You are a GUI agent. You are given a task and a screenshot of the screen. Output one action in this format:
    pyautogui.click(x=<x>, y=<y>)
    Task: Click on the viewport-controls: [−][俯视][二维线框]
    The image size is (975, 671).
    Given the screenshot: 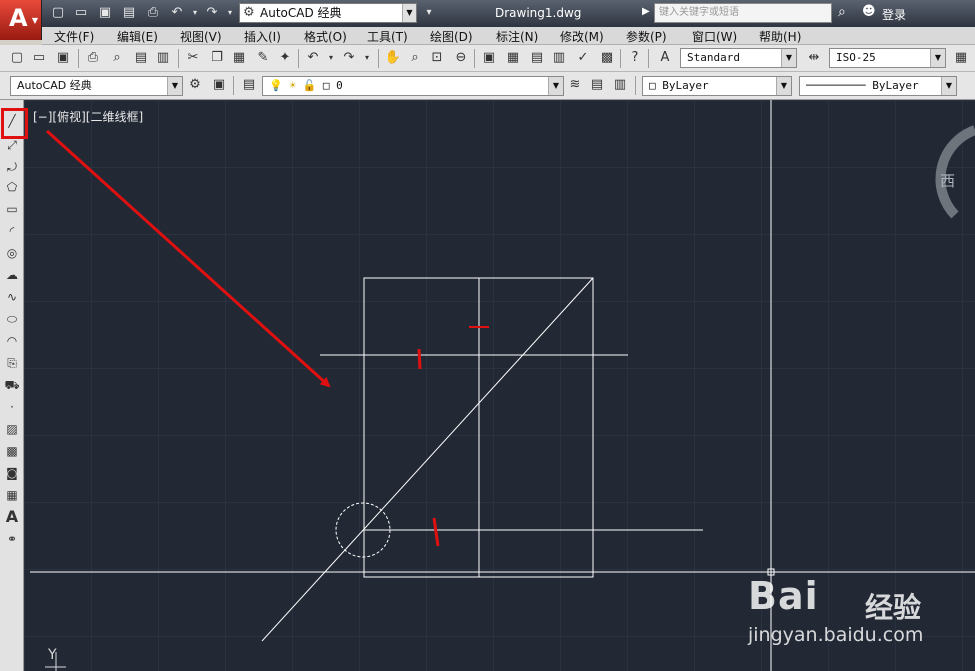 What is the action you would take?
    pyautogui.click(x=88, y=116)
    